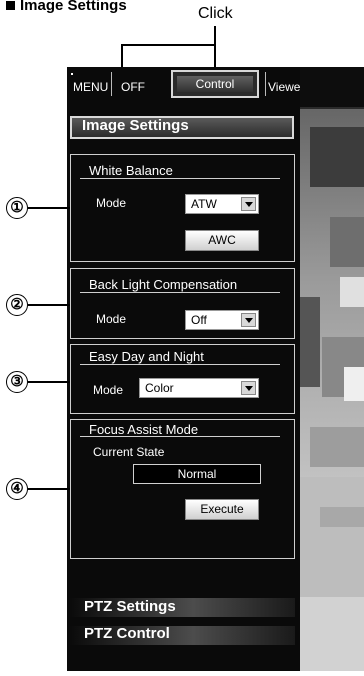  Describe the element at coordinates (199, 388) in the screenshot. I see `day-night-mode-select: Color` at that location.